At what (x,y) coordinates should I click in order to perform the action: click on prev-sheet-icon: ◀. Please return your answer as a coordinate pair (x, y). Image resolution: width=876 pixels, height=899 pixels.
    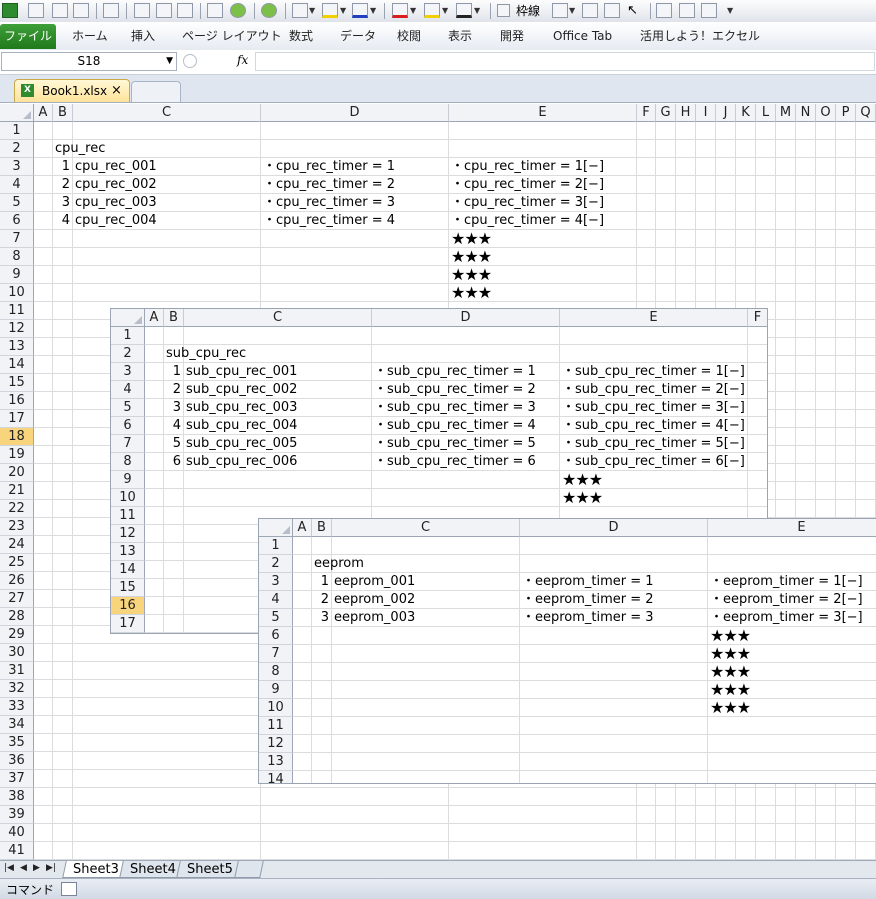
    Looking at the image, I should click on (23, 868).